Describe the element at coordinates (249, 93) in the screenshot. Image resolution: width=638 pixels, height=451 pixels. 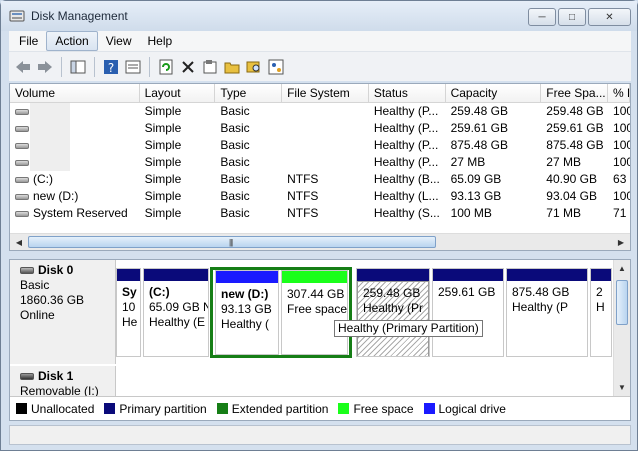
I see `column-type: Type` at that location.